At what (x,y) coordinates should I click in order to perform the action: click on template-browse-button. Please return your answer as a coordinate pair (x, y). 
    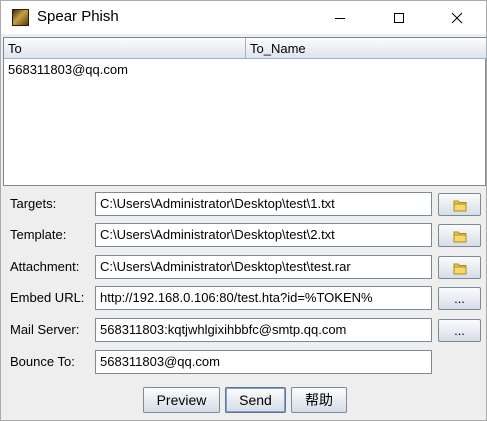
    Looking at the image, I should click on (459, 235).